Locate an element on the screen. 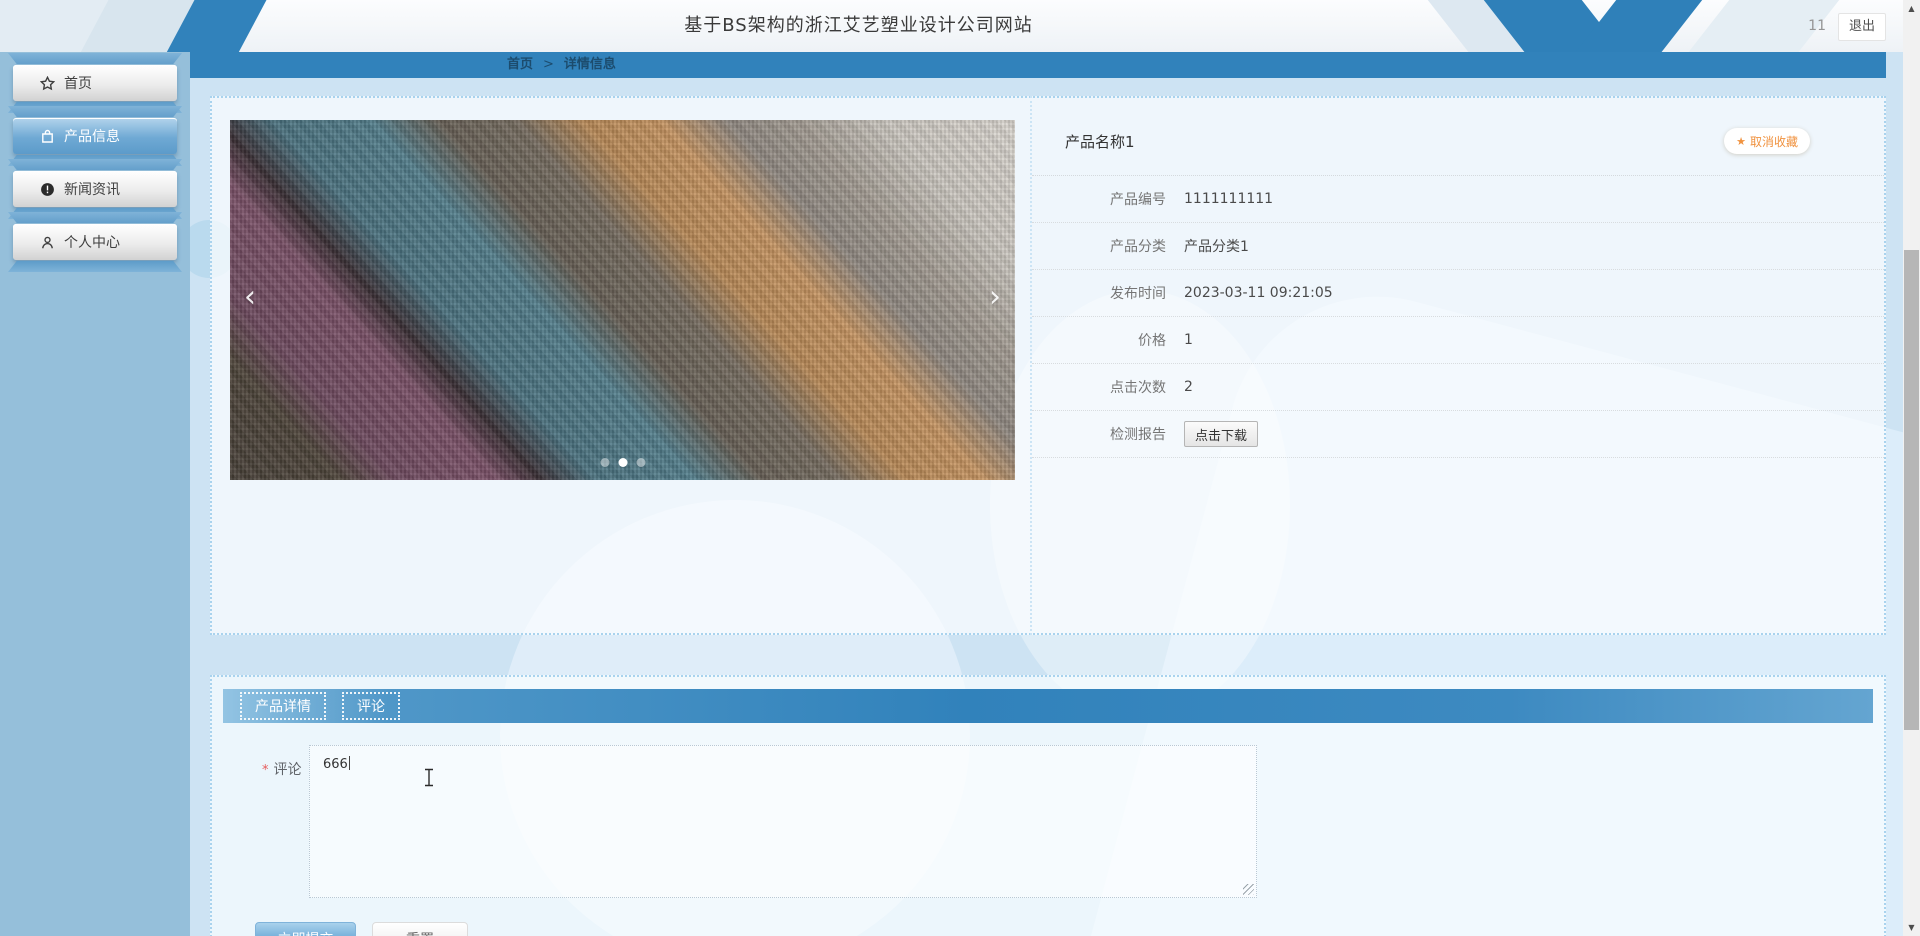  sidebar-item-products: 产品信息 is located at coordinates (95, 136).